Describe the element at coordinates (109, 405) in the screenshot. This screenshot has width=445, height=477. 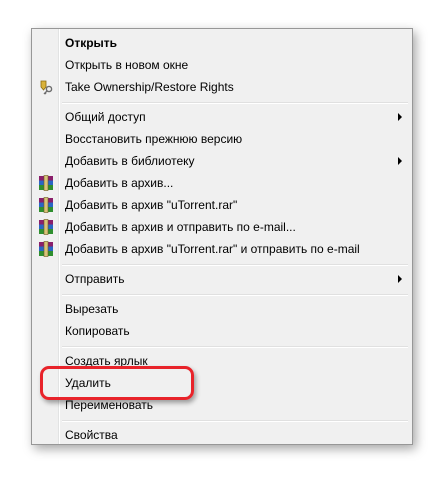
I see `menu-item-label: Переименовать` at that location.